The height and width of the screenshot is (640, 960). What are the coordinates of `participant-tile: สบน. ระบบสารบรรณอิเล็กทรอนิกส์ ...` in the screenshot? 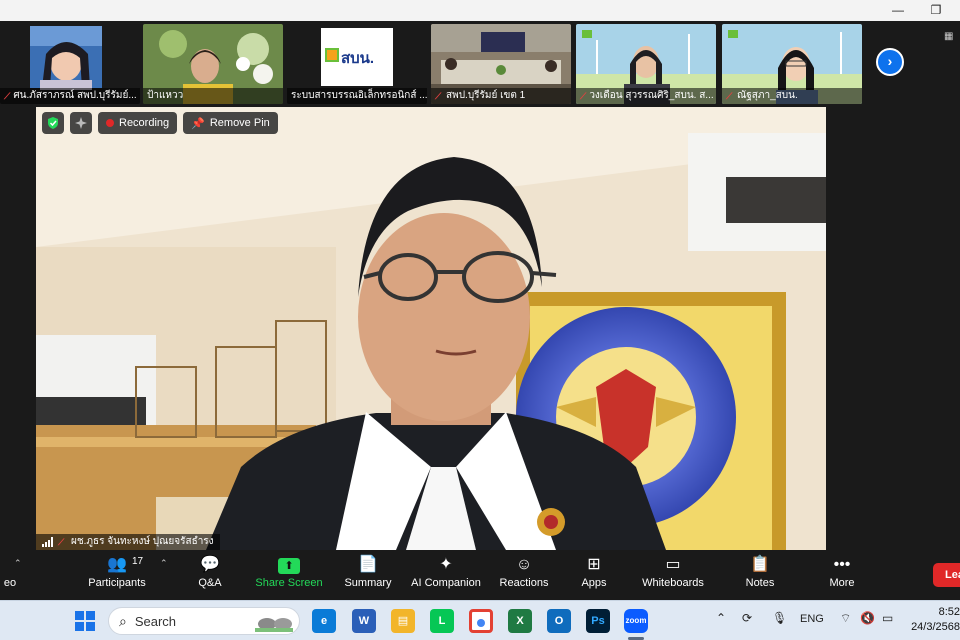 It's located at (357, 64).